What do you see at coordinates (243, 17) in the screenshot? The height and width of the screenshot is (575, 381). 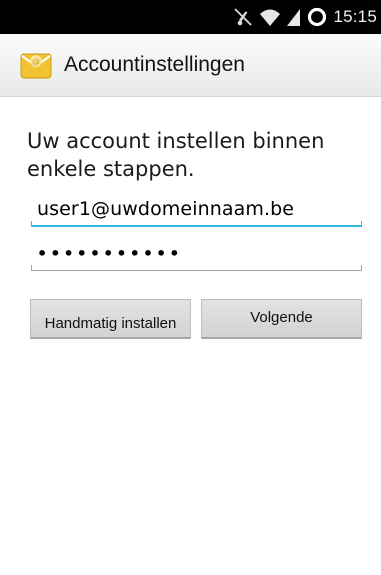 I see `mute-icon` at bounding box center [243, 17].